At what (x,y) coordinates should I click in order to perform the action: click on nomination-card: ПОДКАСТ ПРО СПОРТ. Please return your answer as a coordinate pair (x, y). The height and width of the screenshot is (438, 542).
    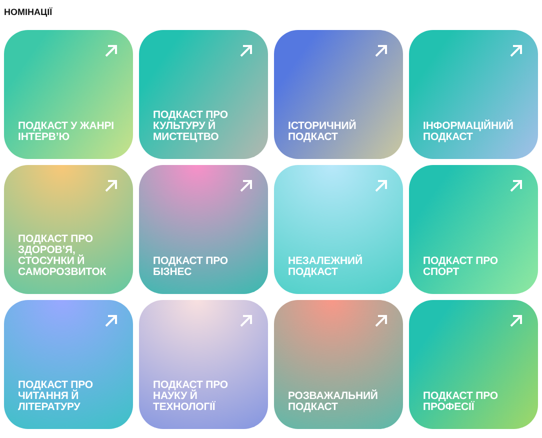
    Looking at the image, I should click on (473, 229).